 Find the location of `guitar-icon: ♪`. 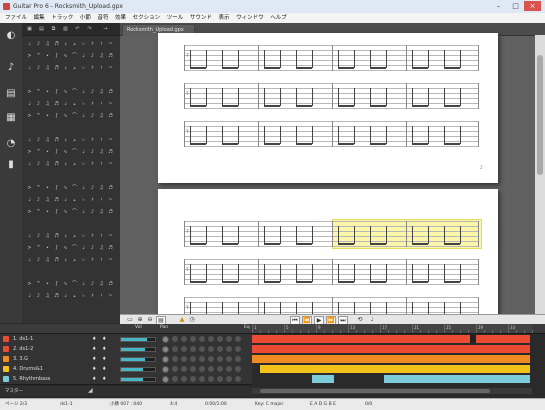

guitar-icon: ♪ is located at coordinates (11, 68).